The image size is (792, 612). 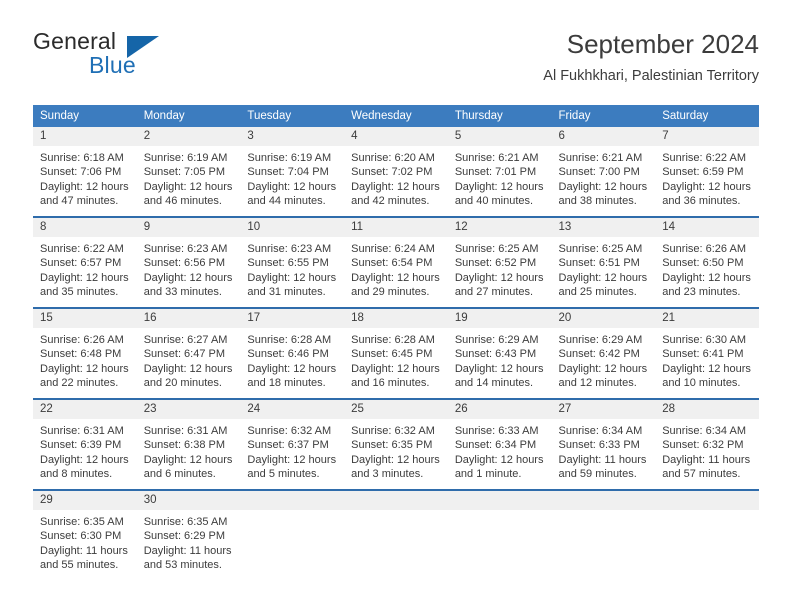 I want to click on day-number: 7, so click(x=707, y=136).